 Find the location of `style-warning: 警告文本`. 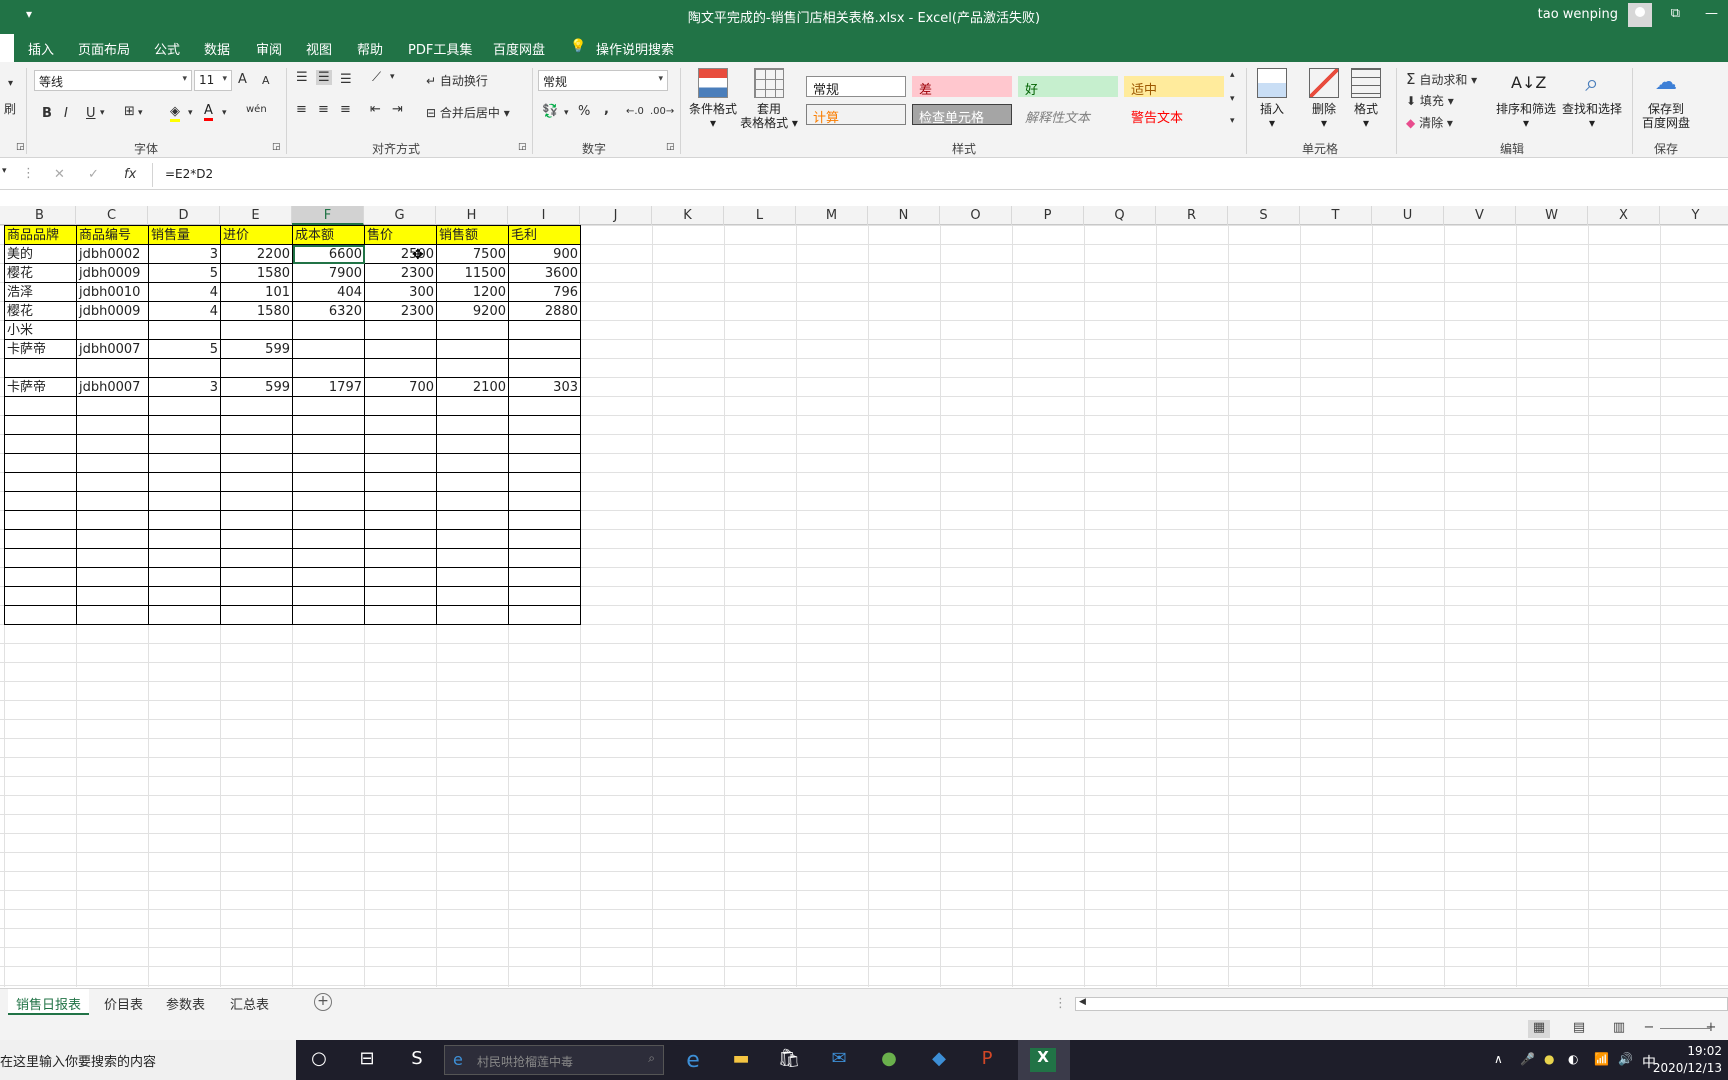

style-warning: 警告文本 is located at coordinates (1174, 115).